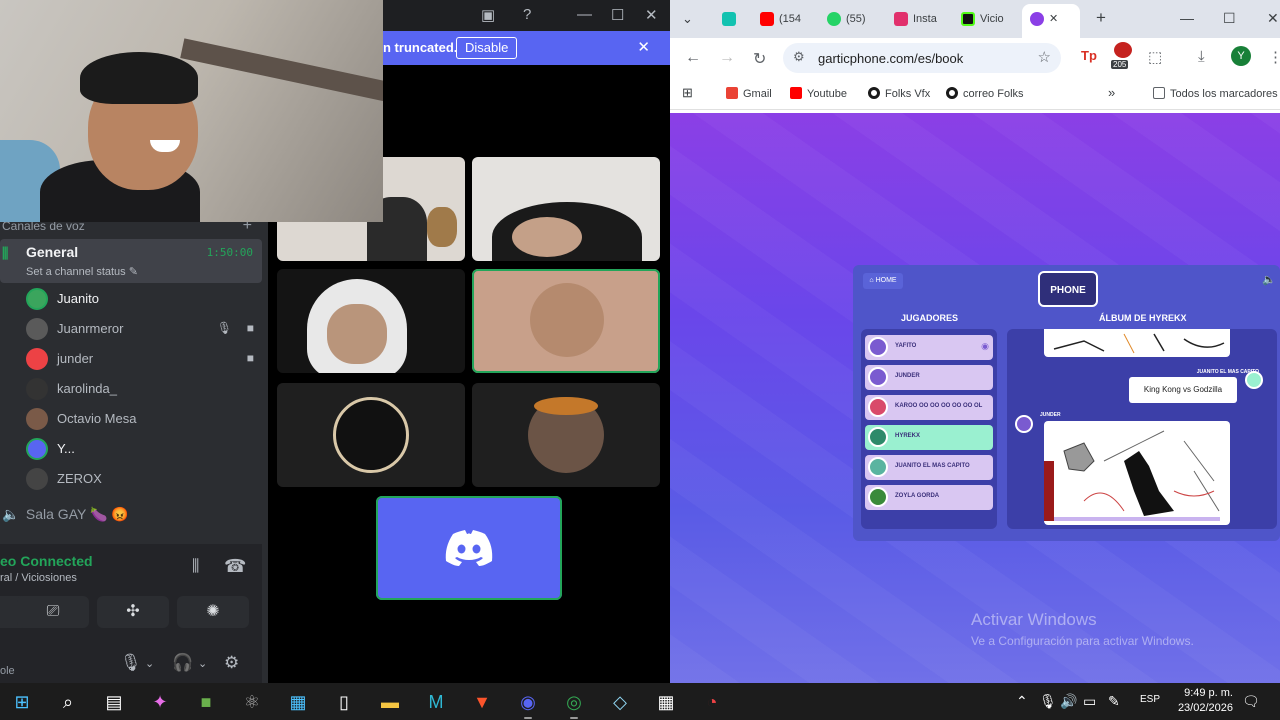 This screenshot has height=720, width=1280. What do you see at coordinates (160, 702) in the screenshot?
I see `copilot-icon: ✦` at bounding box center [160, 702].